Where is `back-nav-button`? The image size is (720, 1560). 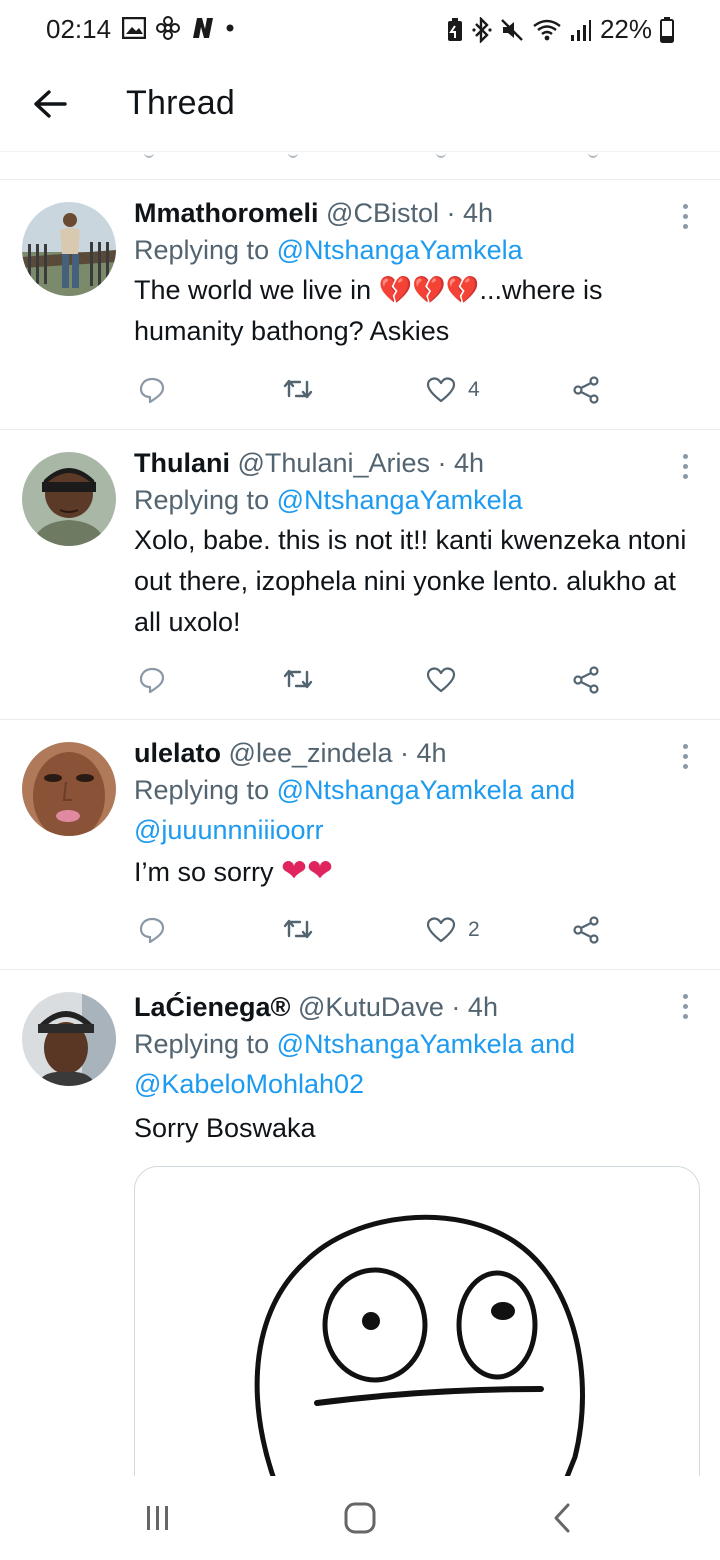 back-nav-button is located at coordinates (562, 1518).